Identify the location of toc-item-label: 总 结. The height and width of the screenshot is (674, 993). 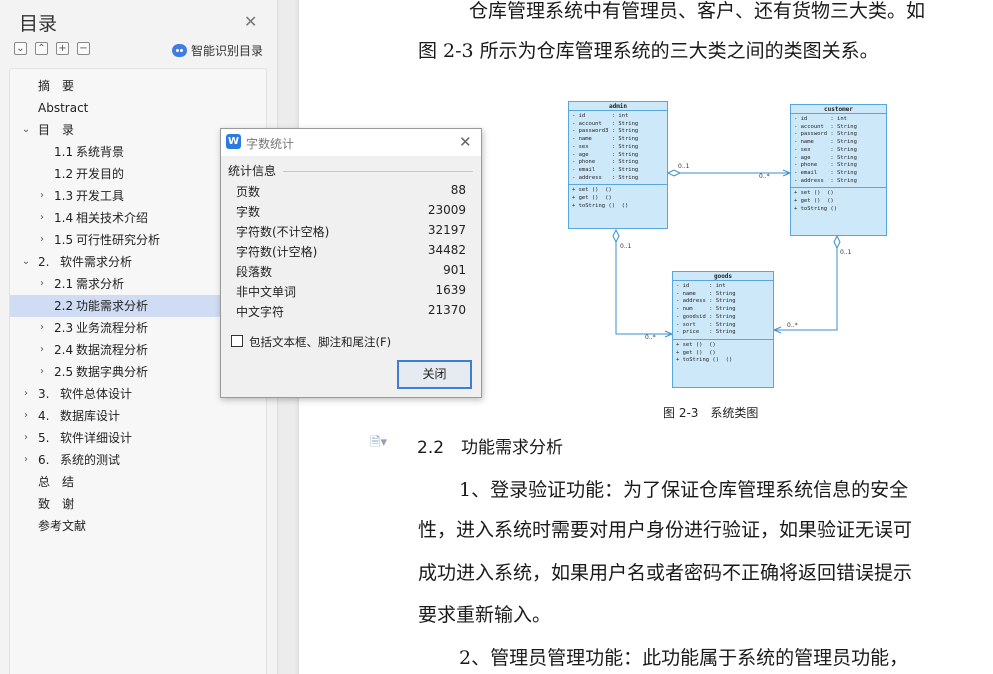
(56, 482).